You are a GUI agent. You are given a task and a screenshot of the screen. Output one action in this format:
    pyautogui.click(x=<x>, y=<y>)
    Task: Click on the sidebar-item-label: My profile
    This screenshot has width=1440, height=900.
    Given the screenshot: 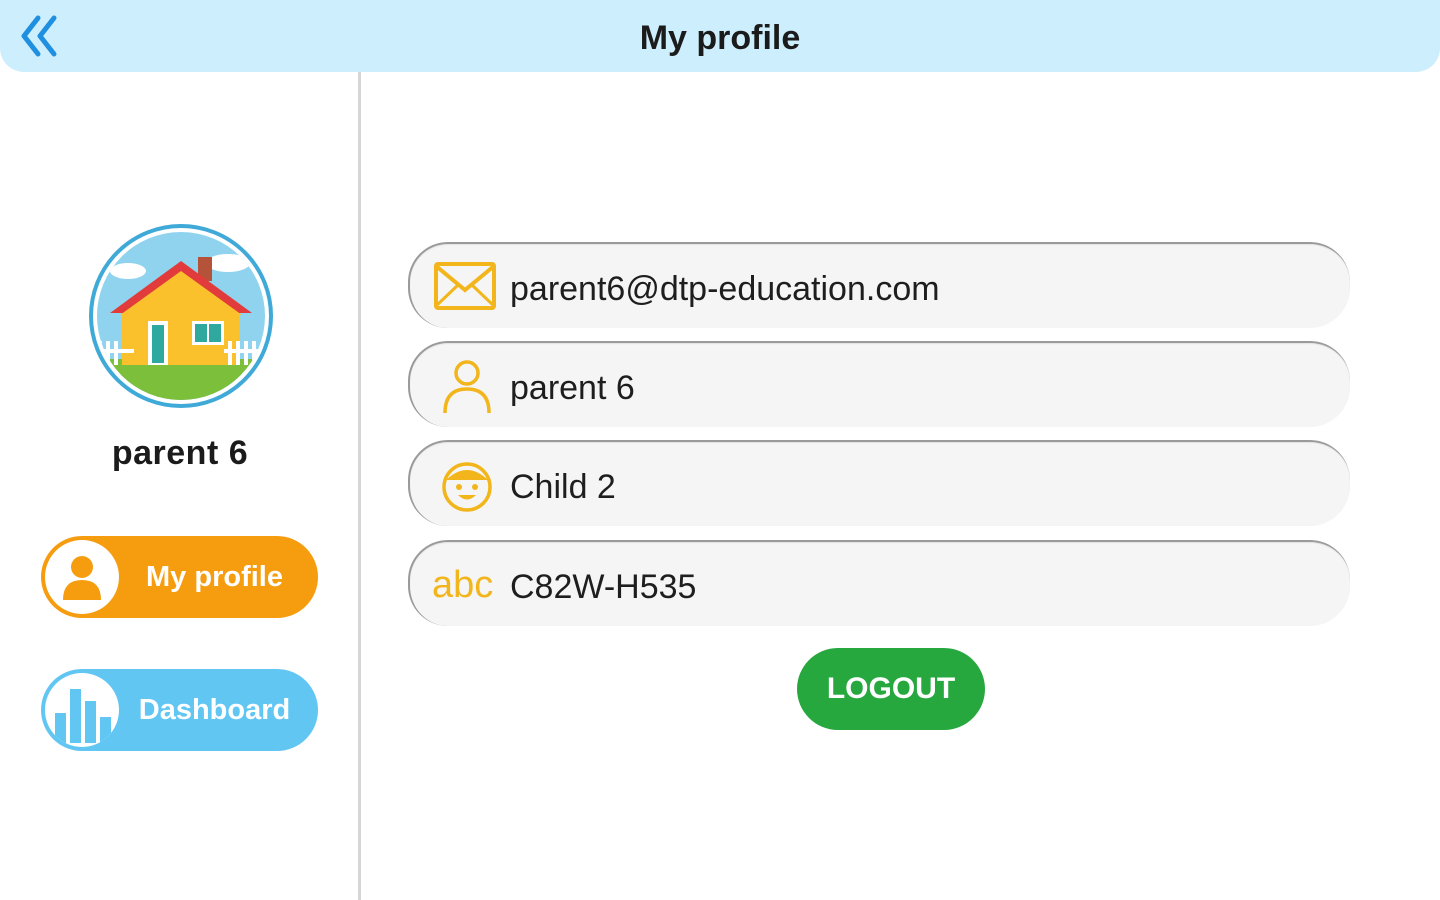 What is the action you would take?
    pyautogui.click(x=214, y=577)
    